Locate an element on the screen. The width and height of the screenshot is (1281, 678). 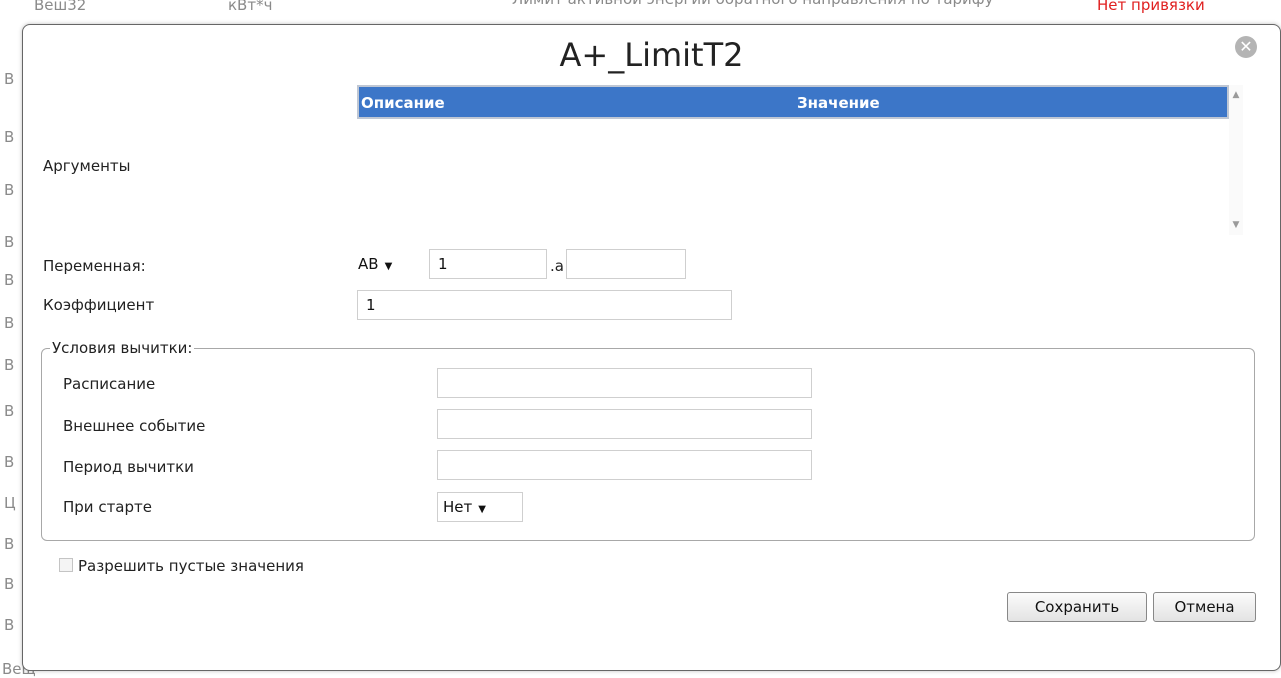
variable-value-input is located at coordinates (488, 264).